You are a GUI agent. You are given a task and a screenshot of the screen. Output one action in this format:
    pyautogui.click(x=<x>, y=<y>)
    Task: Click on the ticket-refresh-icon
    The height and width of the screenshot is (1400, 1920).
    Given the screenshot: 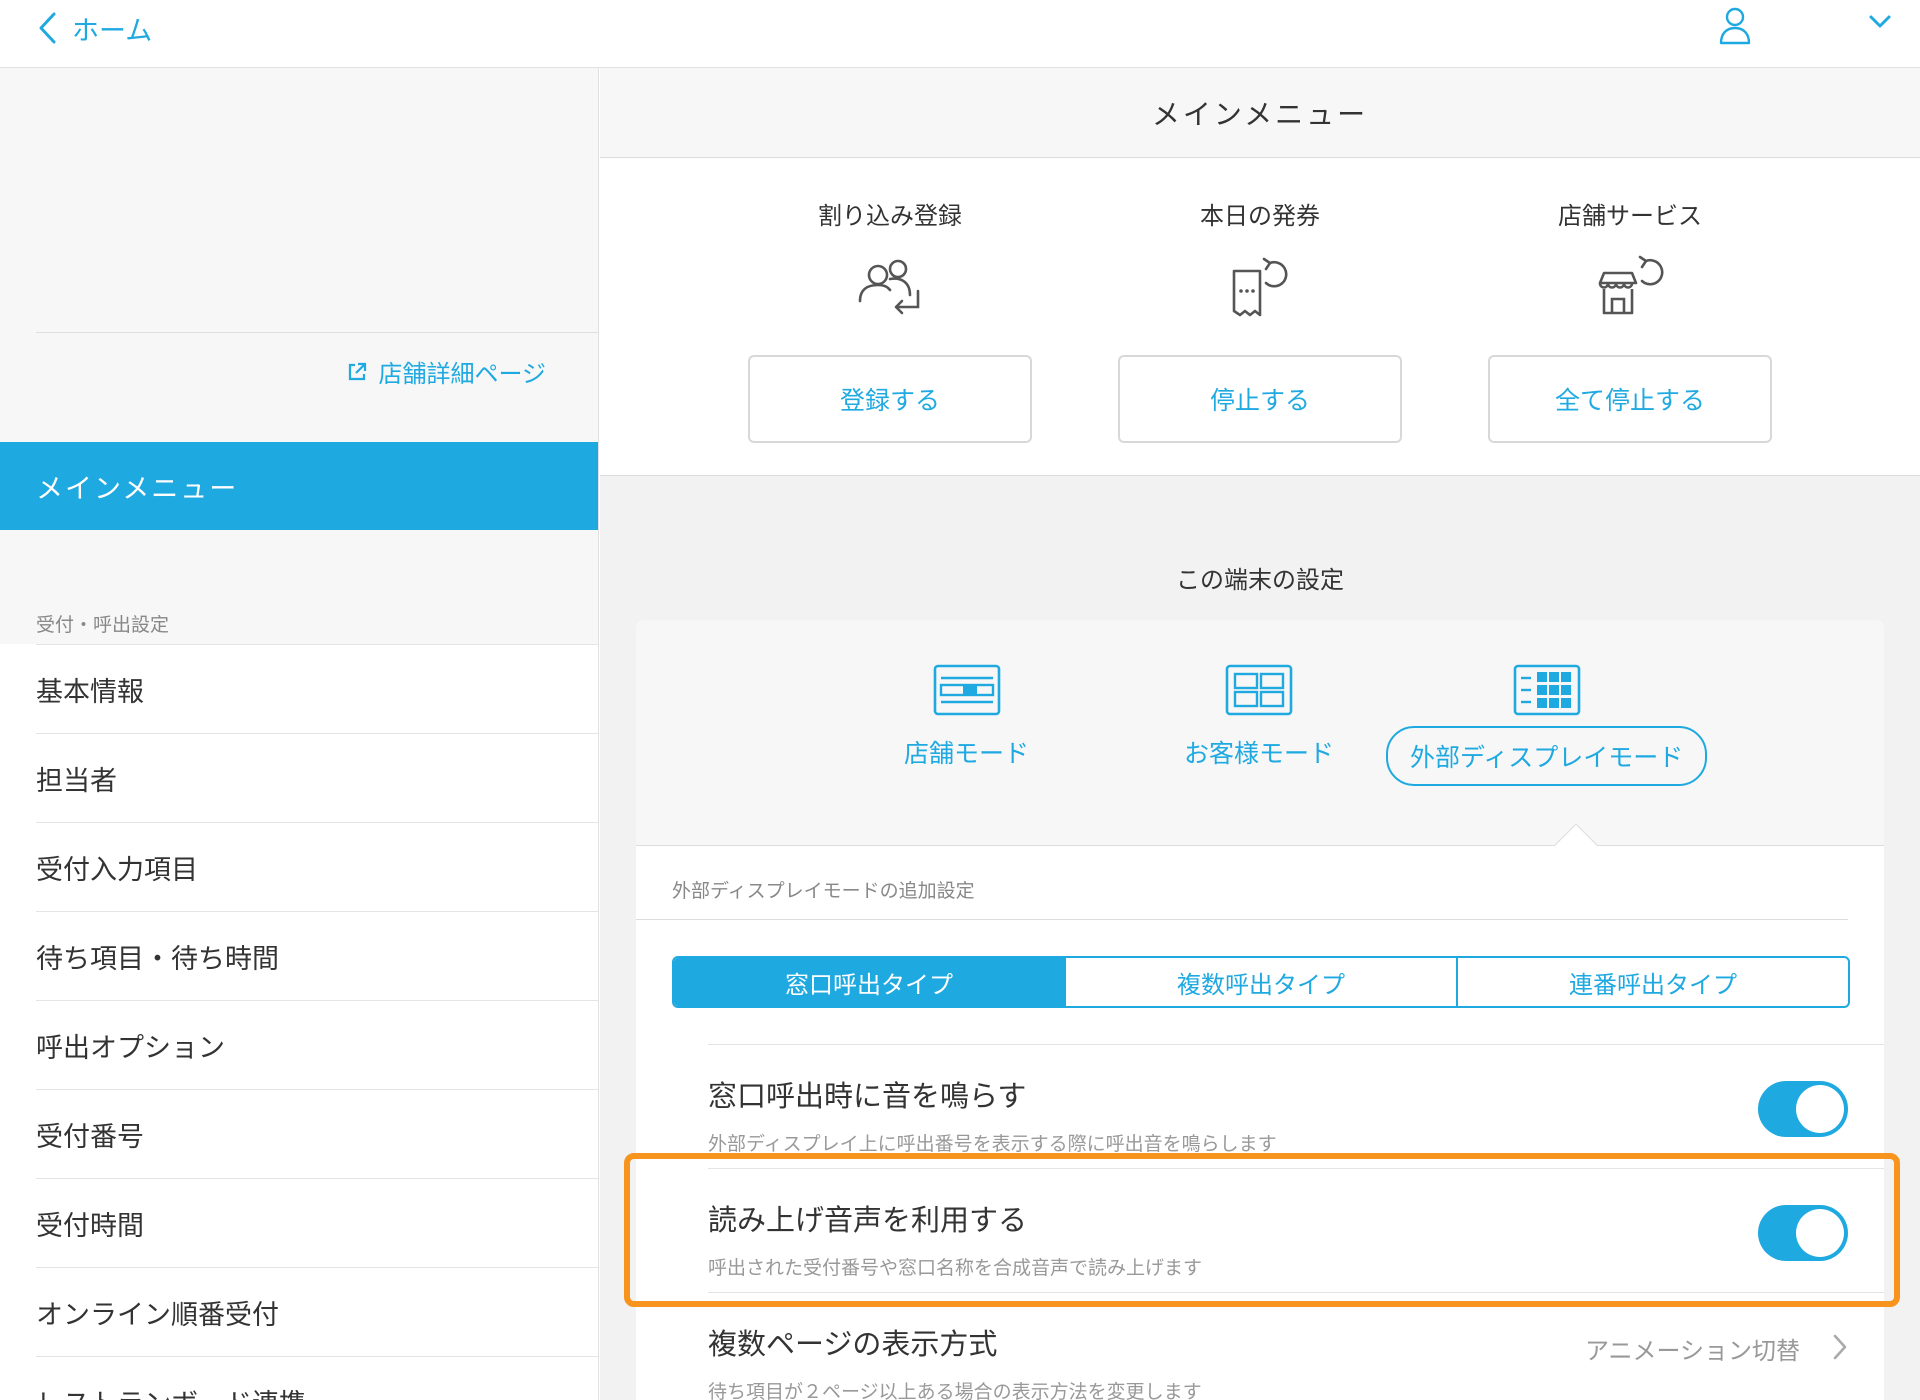 What is the action you would take?
    pyautogui.click(x=1260, y=287)
    